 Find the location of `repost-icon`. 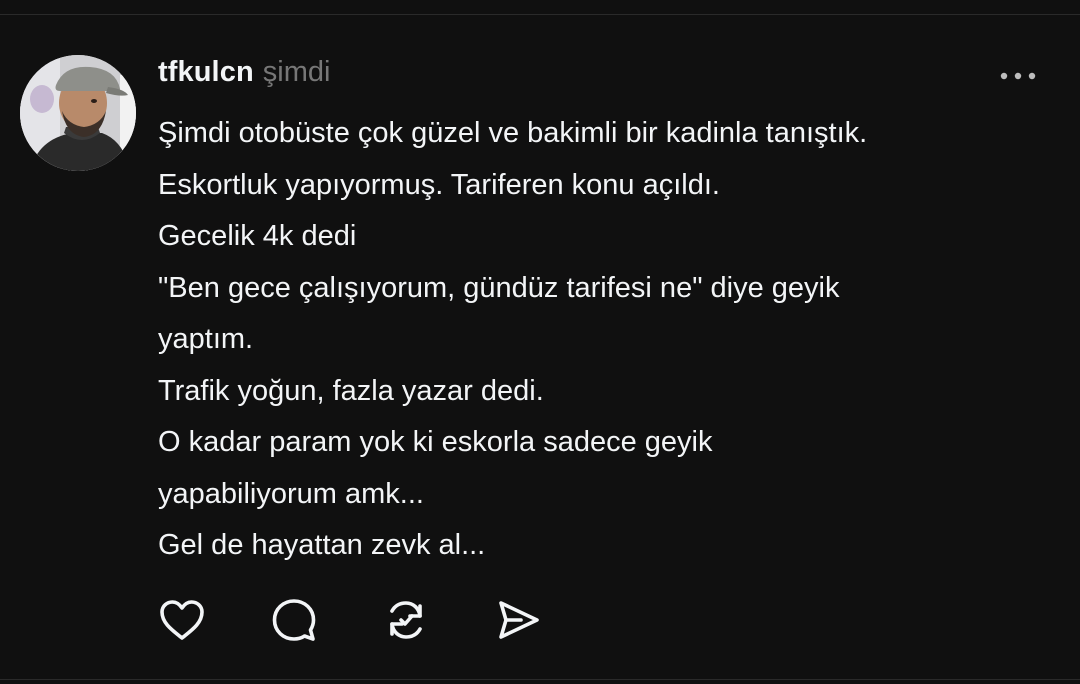

repost-icon is located at coordinates (406, 620).